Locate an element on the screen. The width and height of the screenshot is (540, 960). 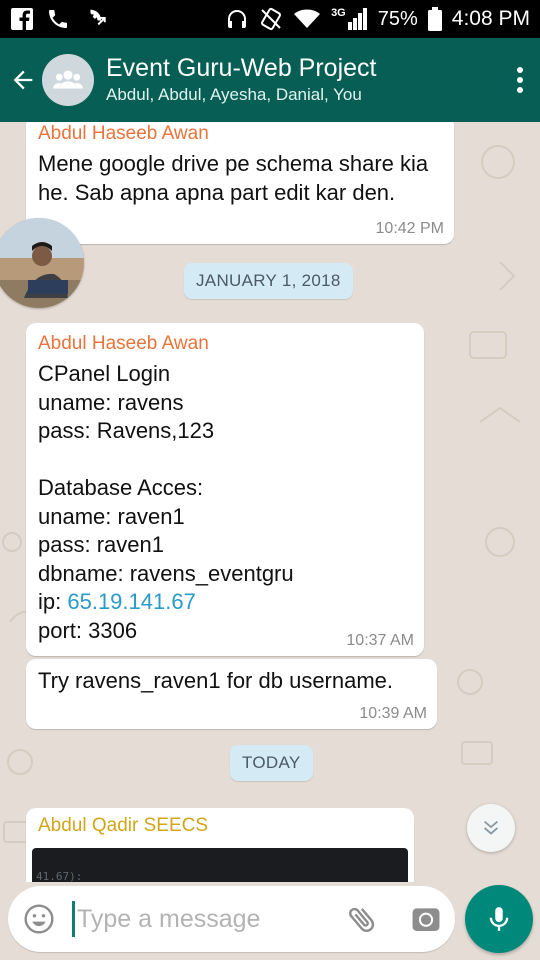
back-arrow-icon is located at coordinates (23, 80).